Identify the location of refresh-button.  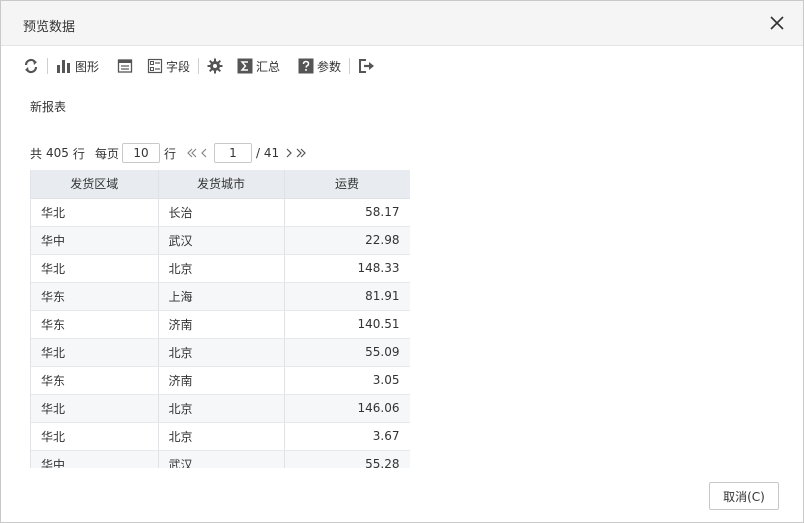
(31, 66).